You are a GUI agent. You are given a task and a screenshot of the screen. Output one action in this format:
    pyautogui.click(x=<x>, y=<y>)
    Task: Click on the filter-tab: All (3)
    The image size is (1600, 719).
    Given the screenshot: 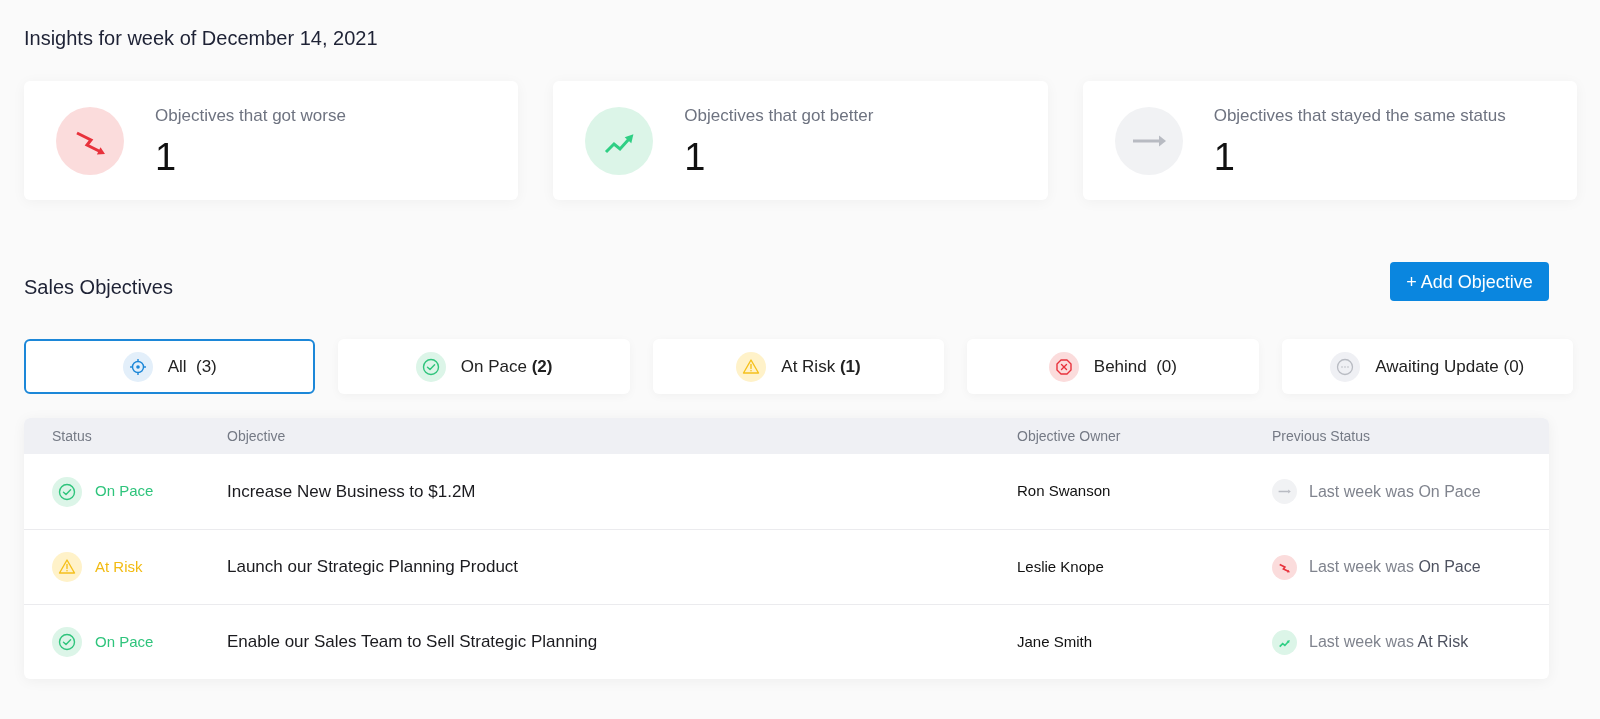 What is the action you would take?
    pyautogui.click(x=170, y=366)
    